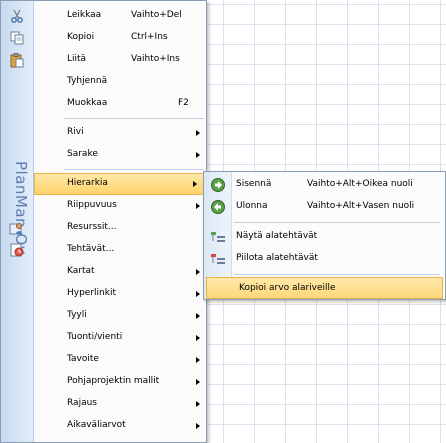 The width and height of the screenshot is (446, 443). Describe the element at coordinates (218, 207) in the screenshot. I see `outdent-icon` at that location.